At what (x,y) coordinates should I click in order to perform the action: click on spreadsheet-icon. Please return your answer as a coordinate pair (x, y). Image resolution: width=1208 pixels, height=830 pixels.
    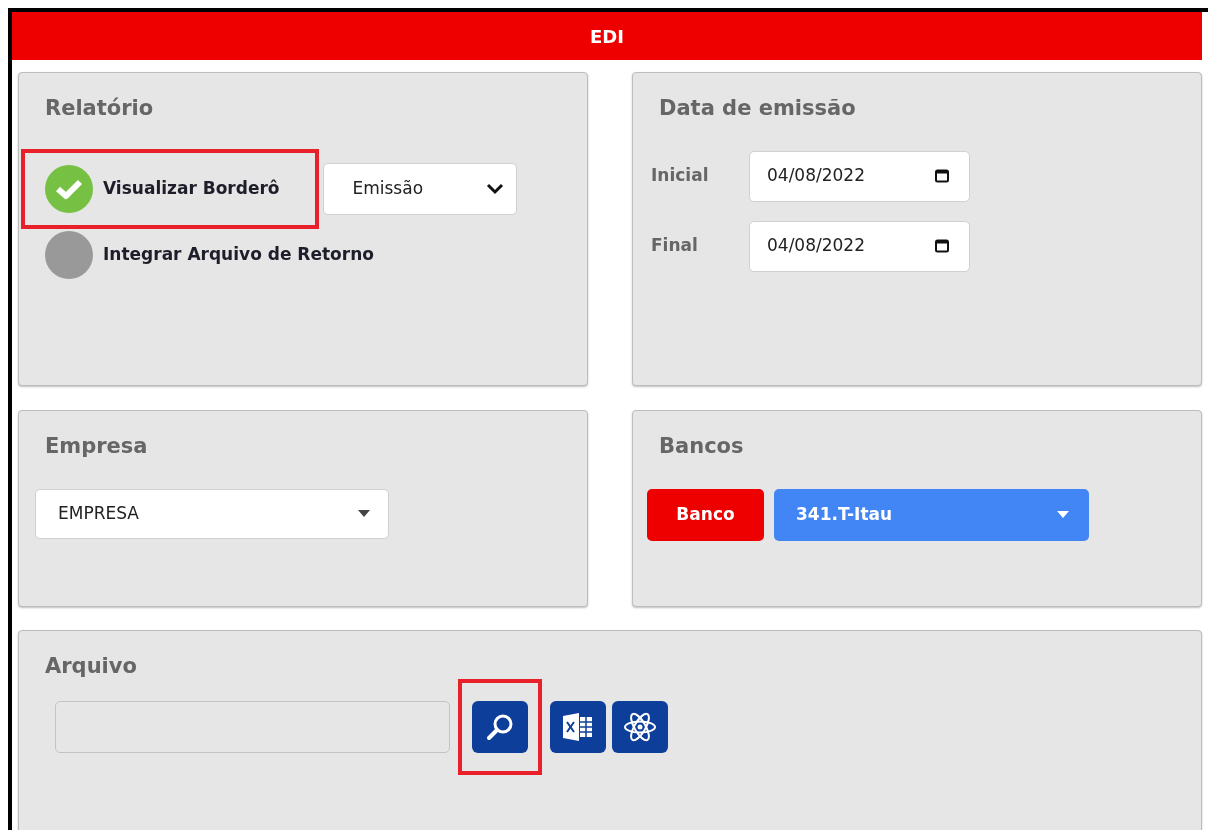
    Looking at the image, I should click on (578, 726).